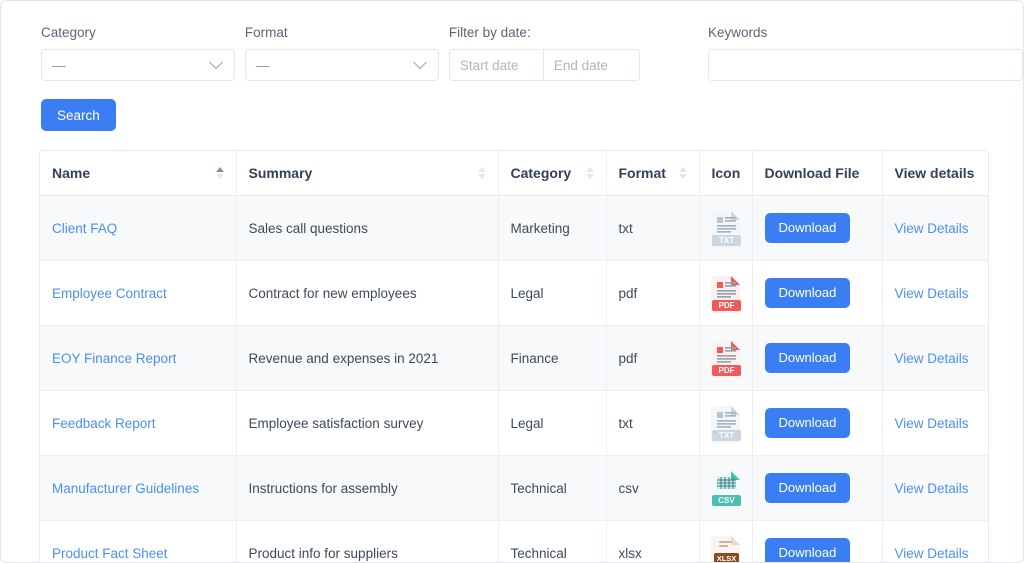 The width and height of the screenshot is (1024, 563). I want to click on filter-bar: Category — Format — Filter by date: K, so click(512, 41).